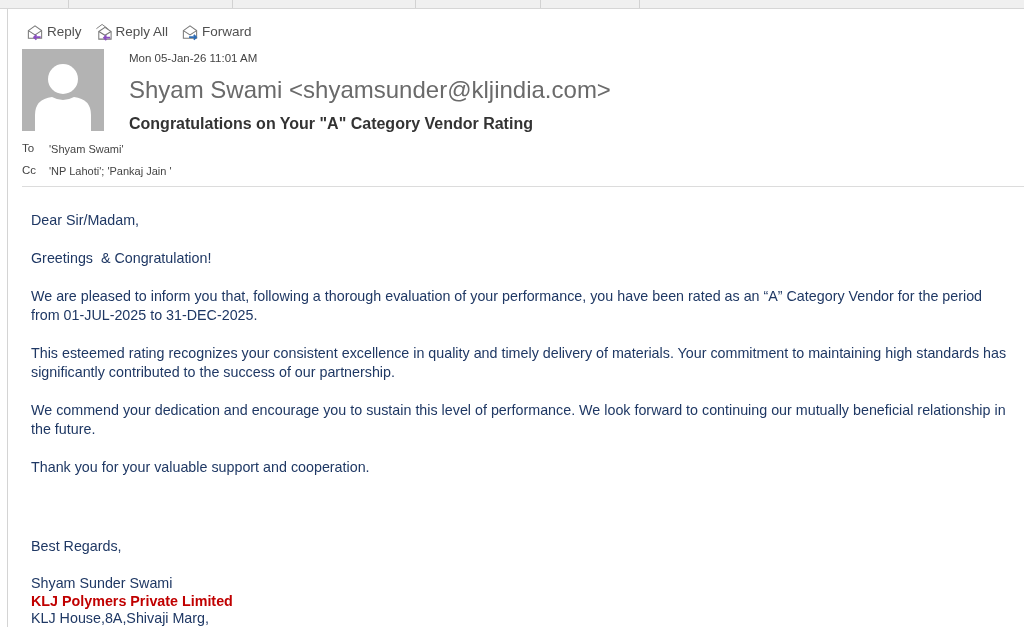  Describe the element at coordinates (86, 220) in the screenshot. I see `message-paragraph: Dear Sir/Madam,` at that location.